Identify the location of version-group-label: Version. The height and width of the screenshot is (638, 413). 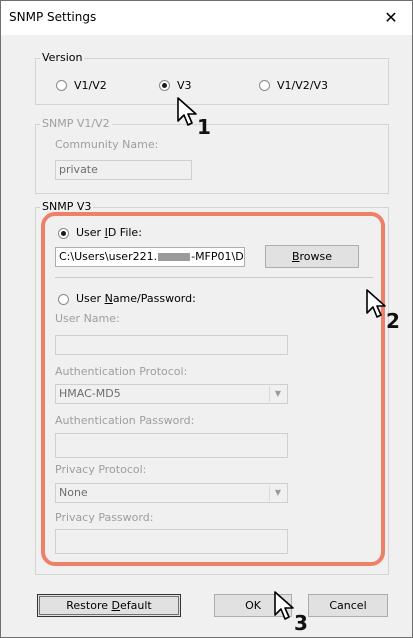
(62, 57).